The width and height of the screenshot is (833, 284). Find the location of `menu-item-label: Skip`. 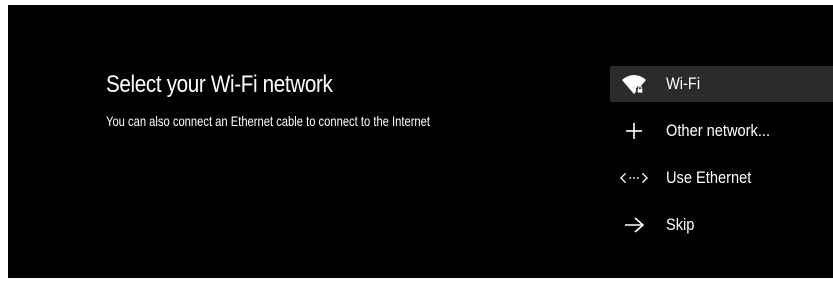

menu-item-label: Skip is located at coordinates (680, 224).